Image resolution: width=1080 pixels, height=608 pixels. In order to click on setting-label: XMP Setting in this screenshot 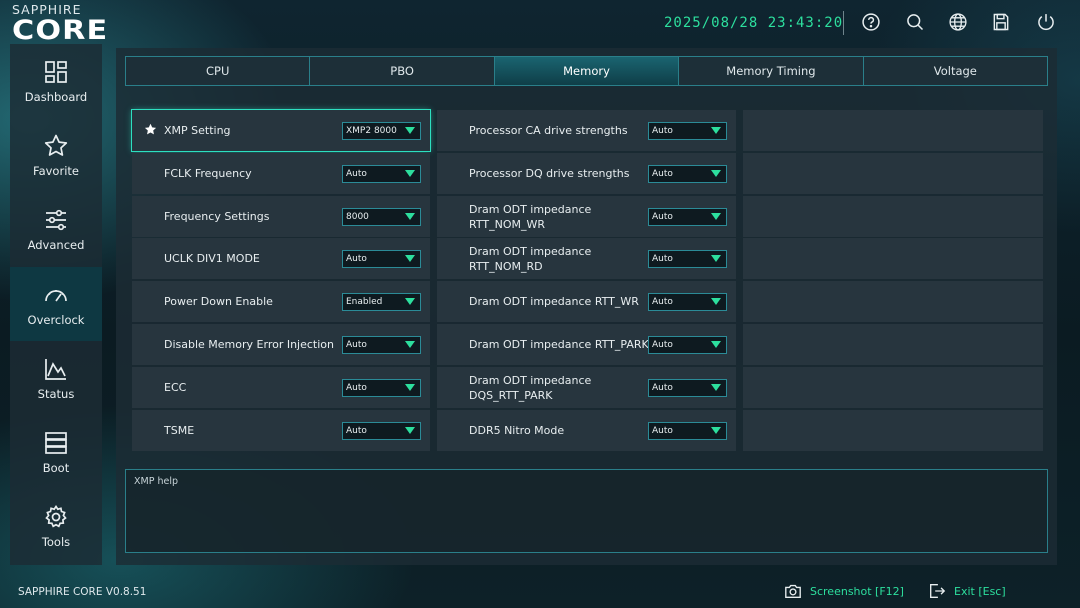, I will do `click(197, 130)`.